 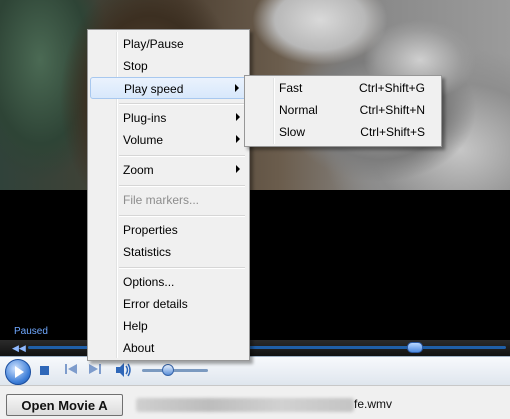 I want to click on menu-item-properties: Properties, so click(x=168, y=230).